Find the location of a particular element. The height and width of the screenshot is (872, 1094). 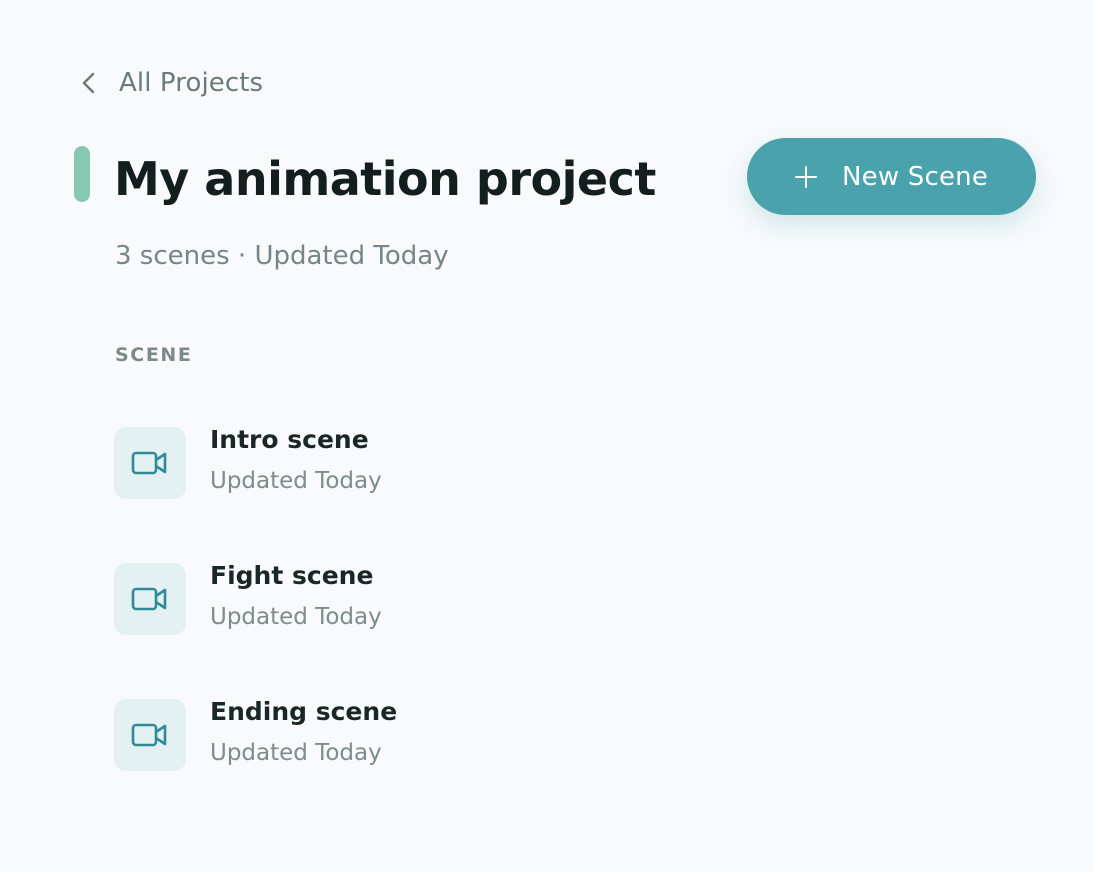

scene-section-header: SCENE is located at coordinates (154, 355).